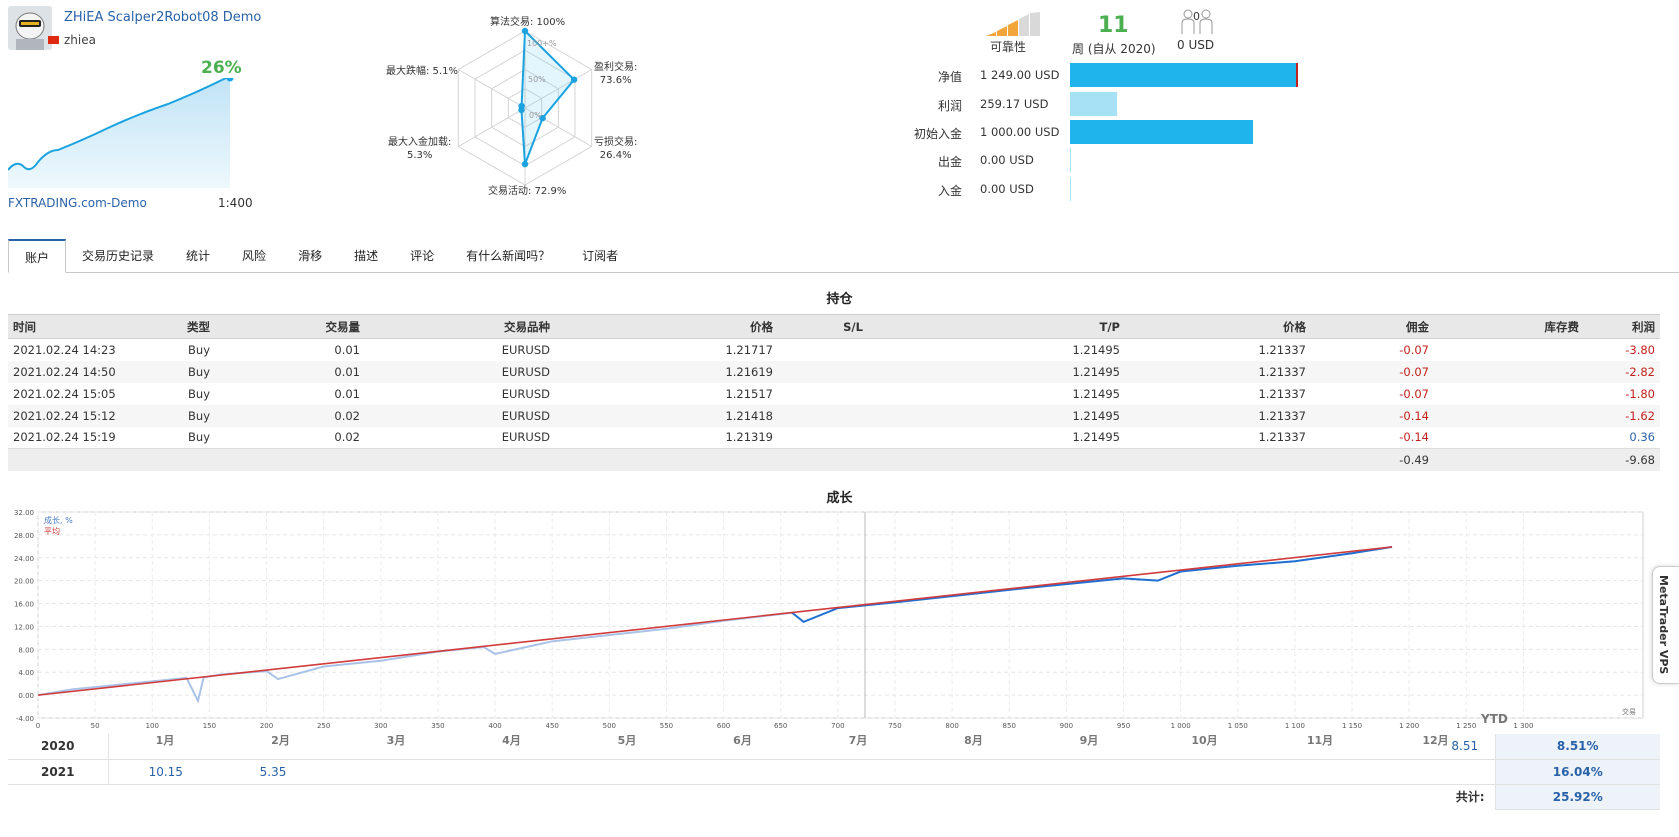  What do you see at coordinates (162, 17) in the screenshot?
I see `signal-title-link: ZHiEA Scalper2Robot08 Demo` at bounding box center [162, 17].